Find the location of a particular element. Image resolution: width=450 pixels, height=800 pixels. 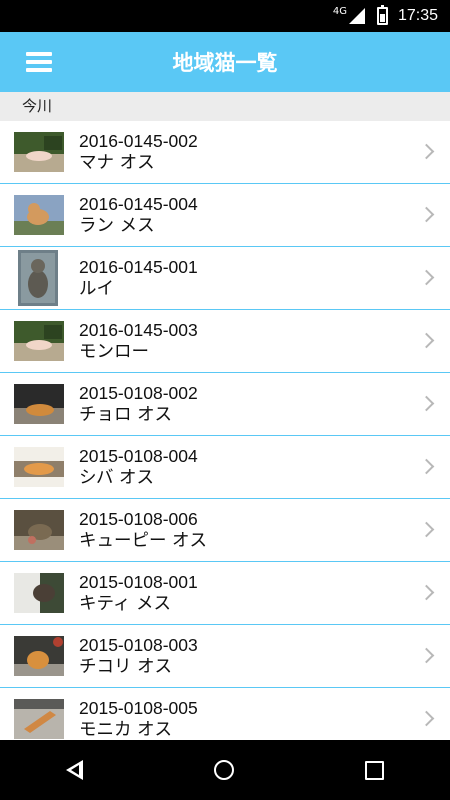

navigation-bar is located at coordinates (225, 770).